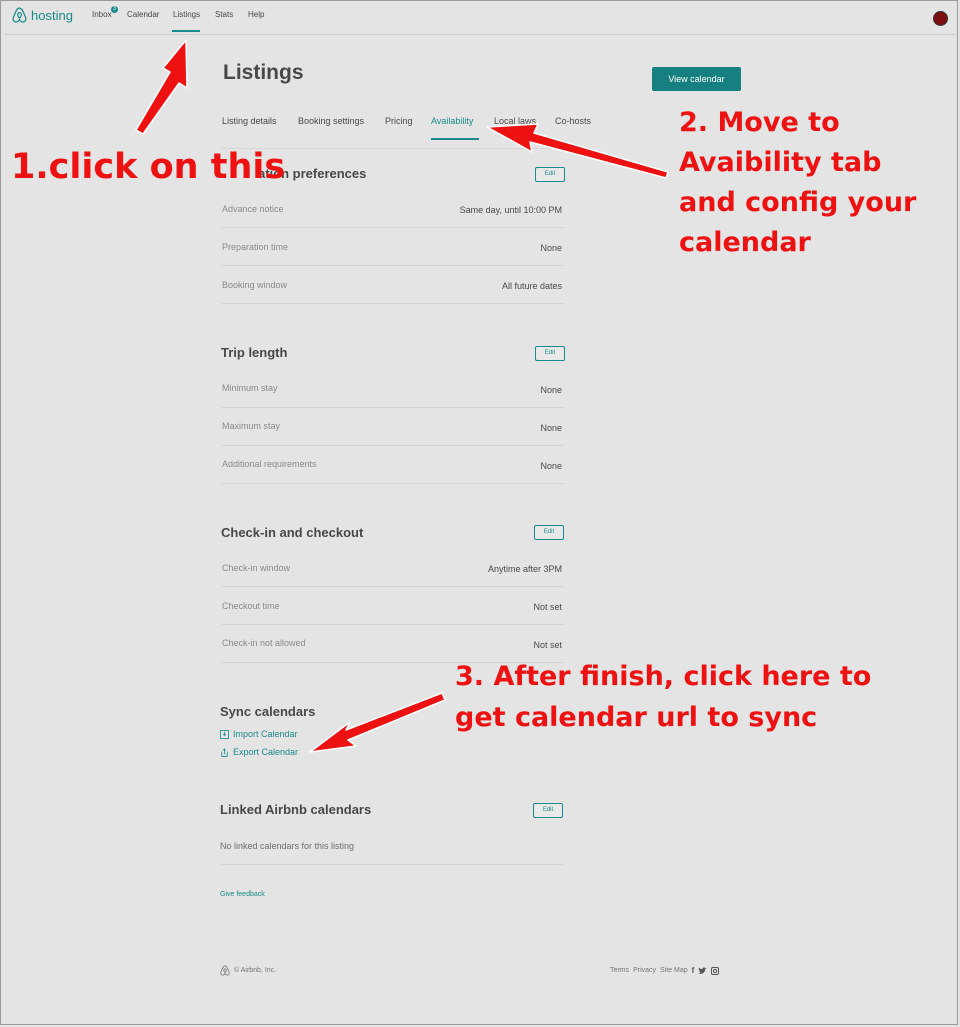 This screenshot has height=1027, width=960. Describe the element at coordinates (550, 353) in the screenshot. I see `trip-length-edit-button: Edit` at that location.